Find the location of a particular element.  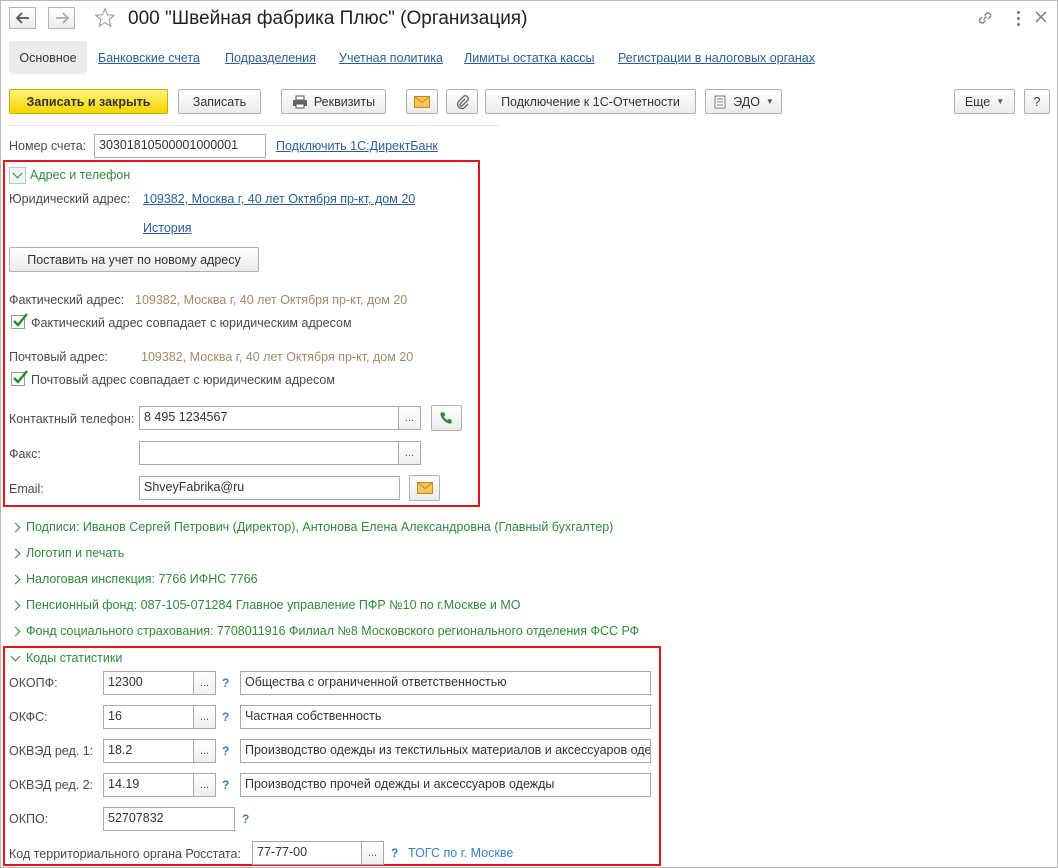

paperclip-icon is located at coordinates (462, 101).